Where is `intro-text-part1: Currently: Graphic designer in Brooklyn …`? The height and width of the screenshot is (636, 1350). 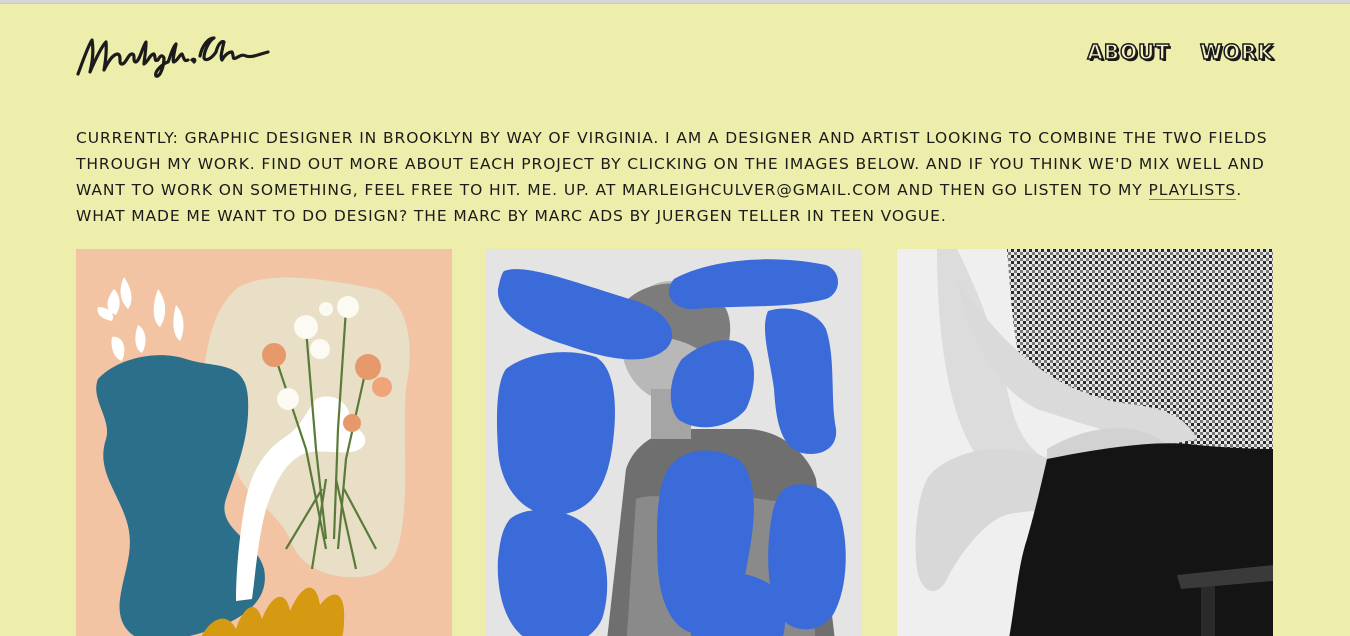 intro-text-part1: Currently: Graphic designer in Brooklyn … is located at coordinates (672, 164).